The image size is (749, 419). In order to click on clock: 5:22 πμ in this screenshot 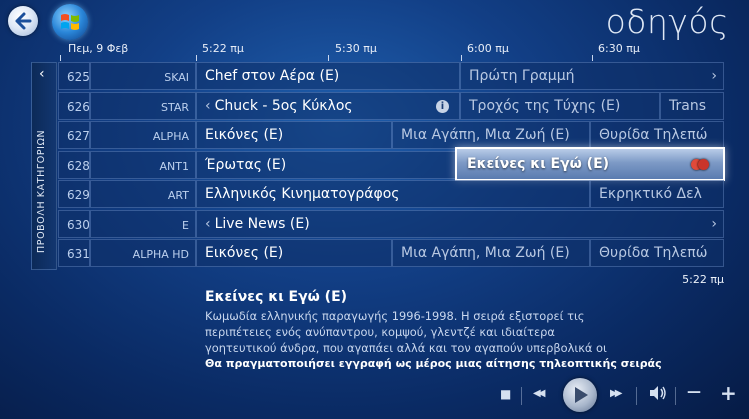, I will do `click(703, 279)`.